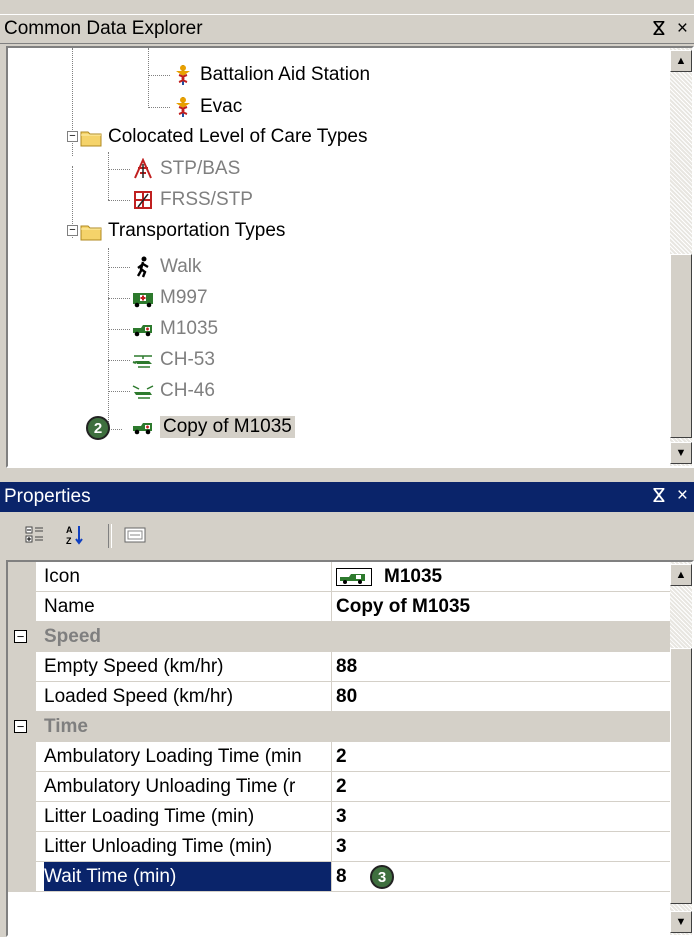  Describe the element at coordinates (200, 168) in the screenshot. I see `node-label: STP/BAS` at that location.